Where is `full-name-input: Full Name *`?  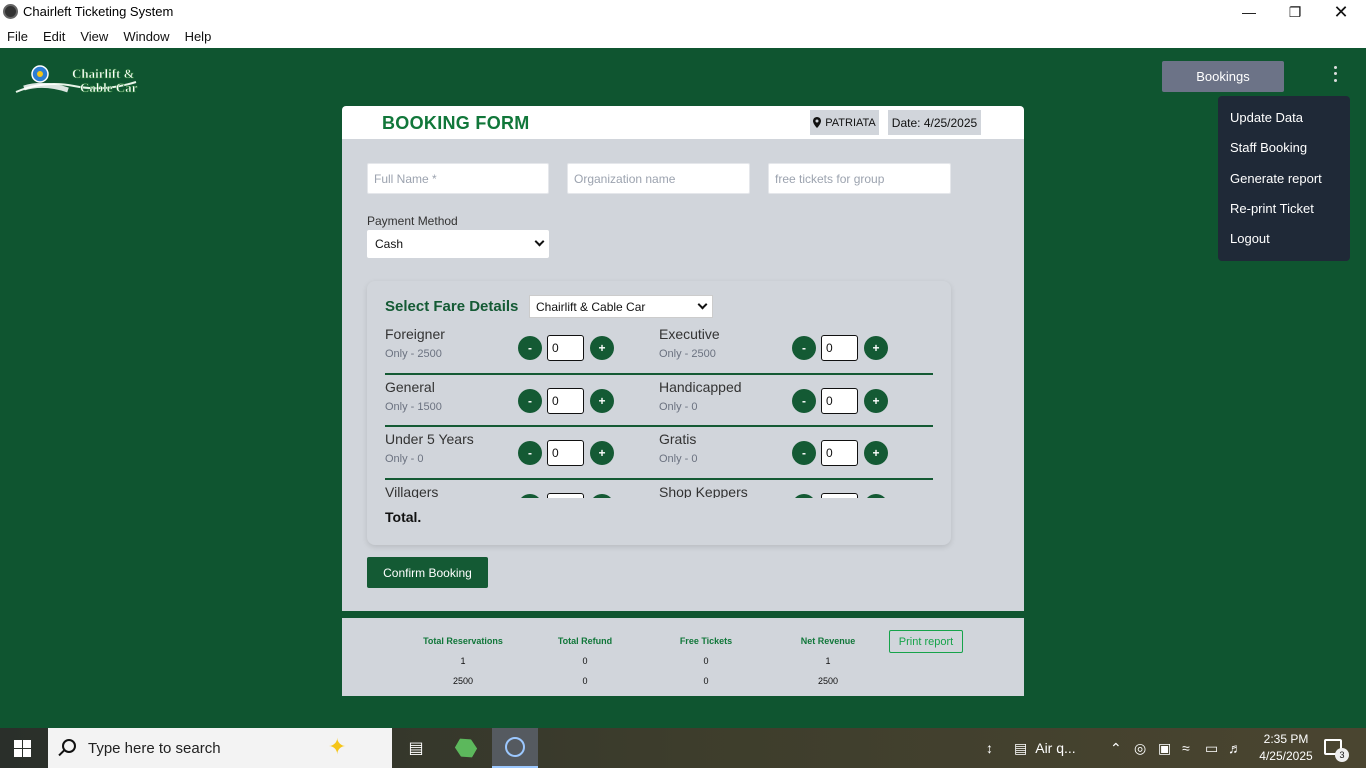
full-name-input: Full Name * is located at coordinates (458, 178).